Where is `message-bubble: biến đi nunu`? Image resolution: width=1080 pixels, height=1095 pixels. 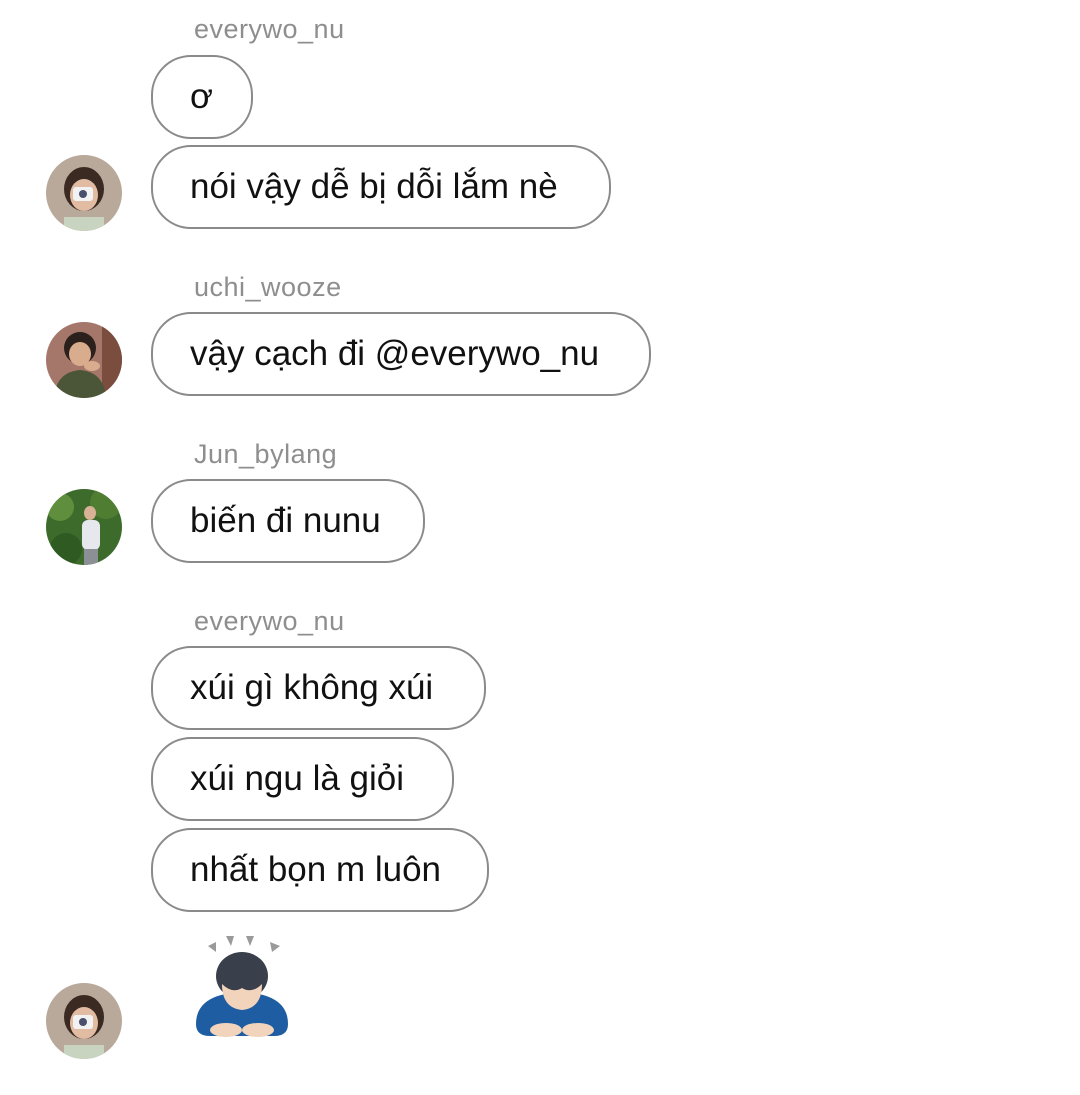 message-bubble: biến đi nunu is located at coordinates (288, 521).